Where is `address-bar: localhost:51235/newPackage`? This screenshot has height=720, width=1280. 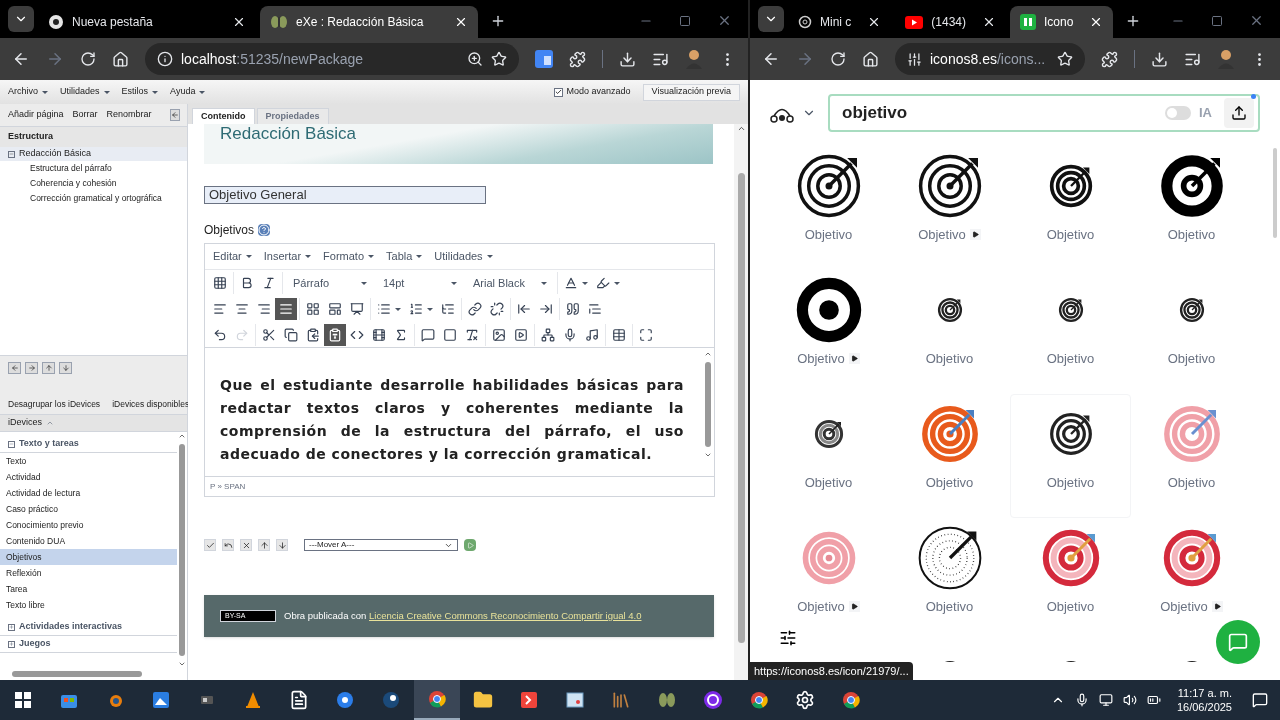
address-bar: localhost:51235/newPackage is located at coordinates (332, 59).